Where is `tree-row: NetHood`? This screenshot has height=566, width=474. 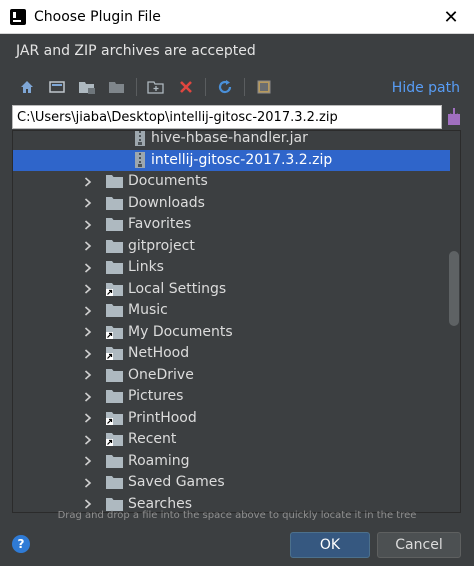 tree-row: NetHood is located at coordinates (231, 353).